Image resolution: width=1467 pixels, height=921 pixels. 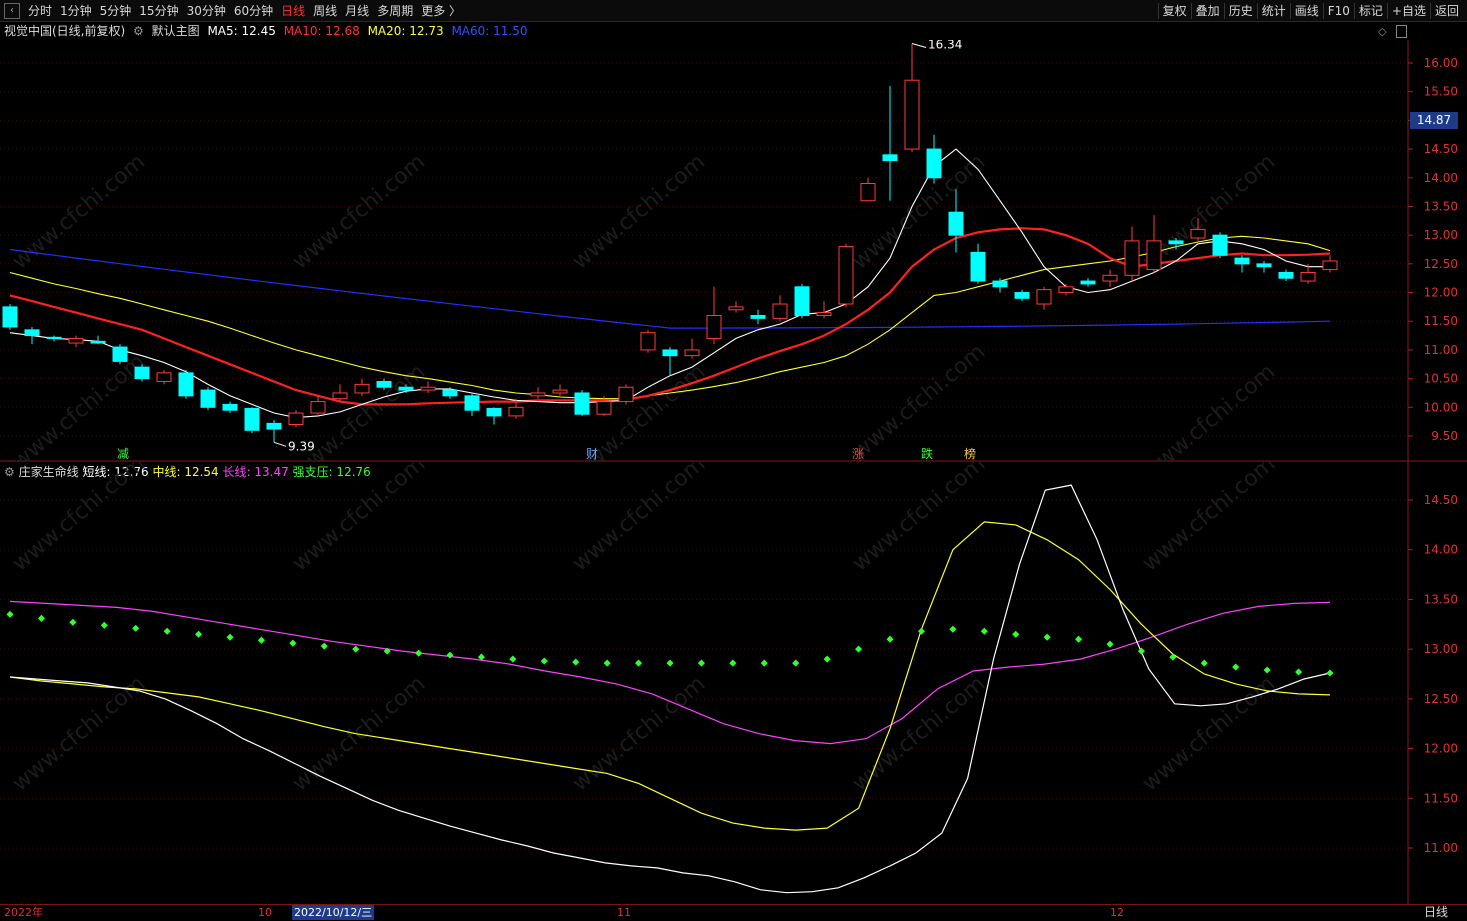 I want to click on year-label: 2022年, so click(x=23, y=912).